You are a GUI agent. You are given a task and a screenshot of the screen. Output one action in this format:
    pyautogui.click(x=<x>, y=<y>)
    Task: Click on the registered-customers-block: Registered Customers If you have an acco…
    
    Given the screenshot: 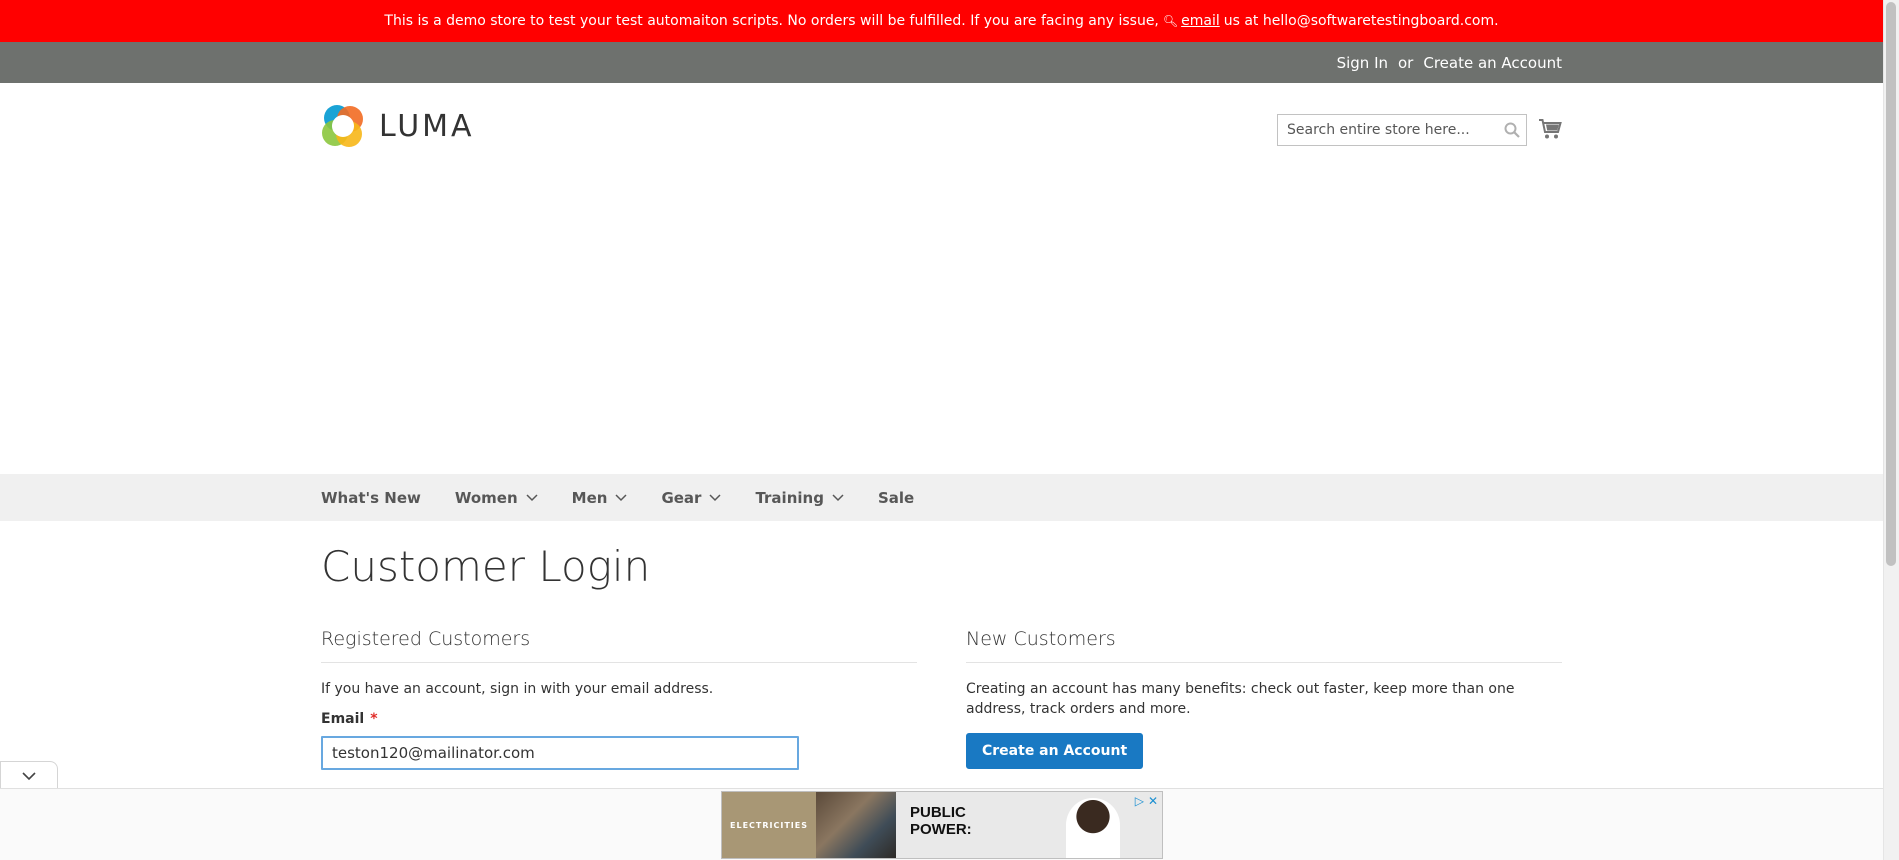 What is the action you would take?
    pyautogui.click(x=619, y=699)
    